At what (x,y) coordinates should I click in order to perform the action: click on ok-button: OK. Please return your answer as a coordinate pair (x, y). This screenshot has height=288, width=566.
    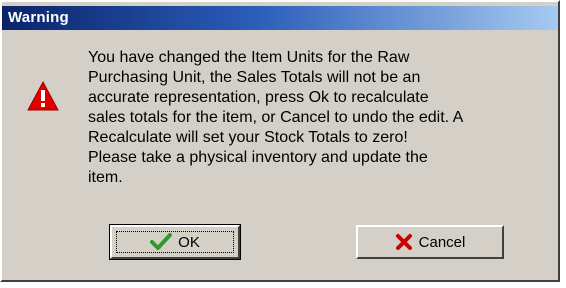
    Looking at the image, I should click on (175, 242).